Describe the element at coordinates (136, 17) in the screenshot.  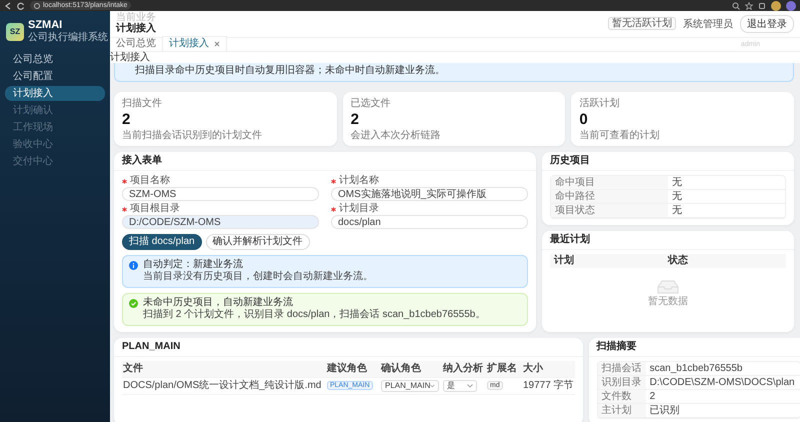
I see `breadcrumb: 当前业务` at that location.